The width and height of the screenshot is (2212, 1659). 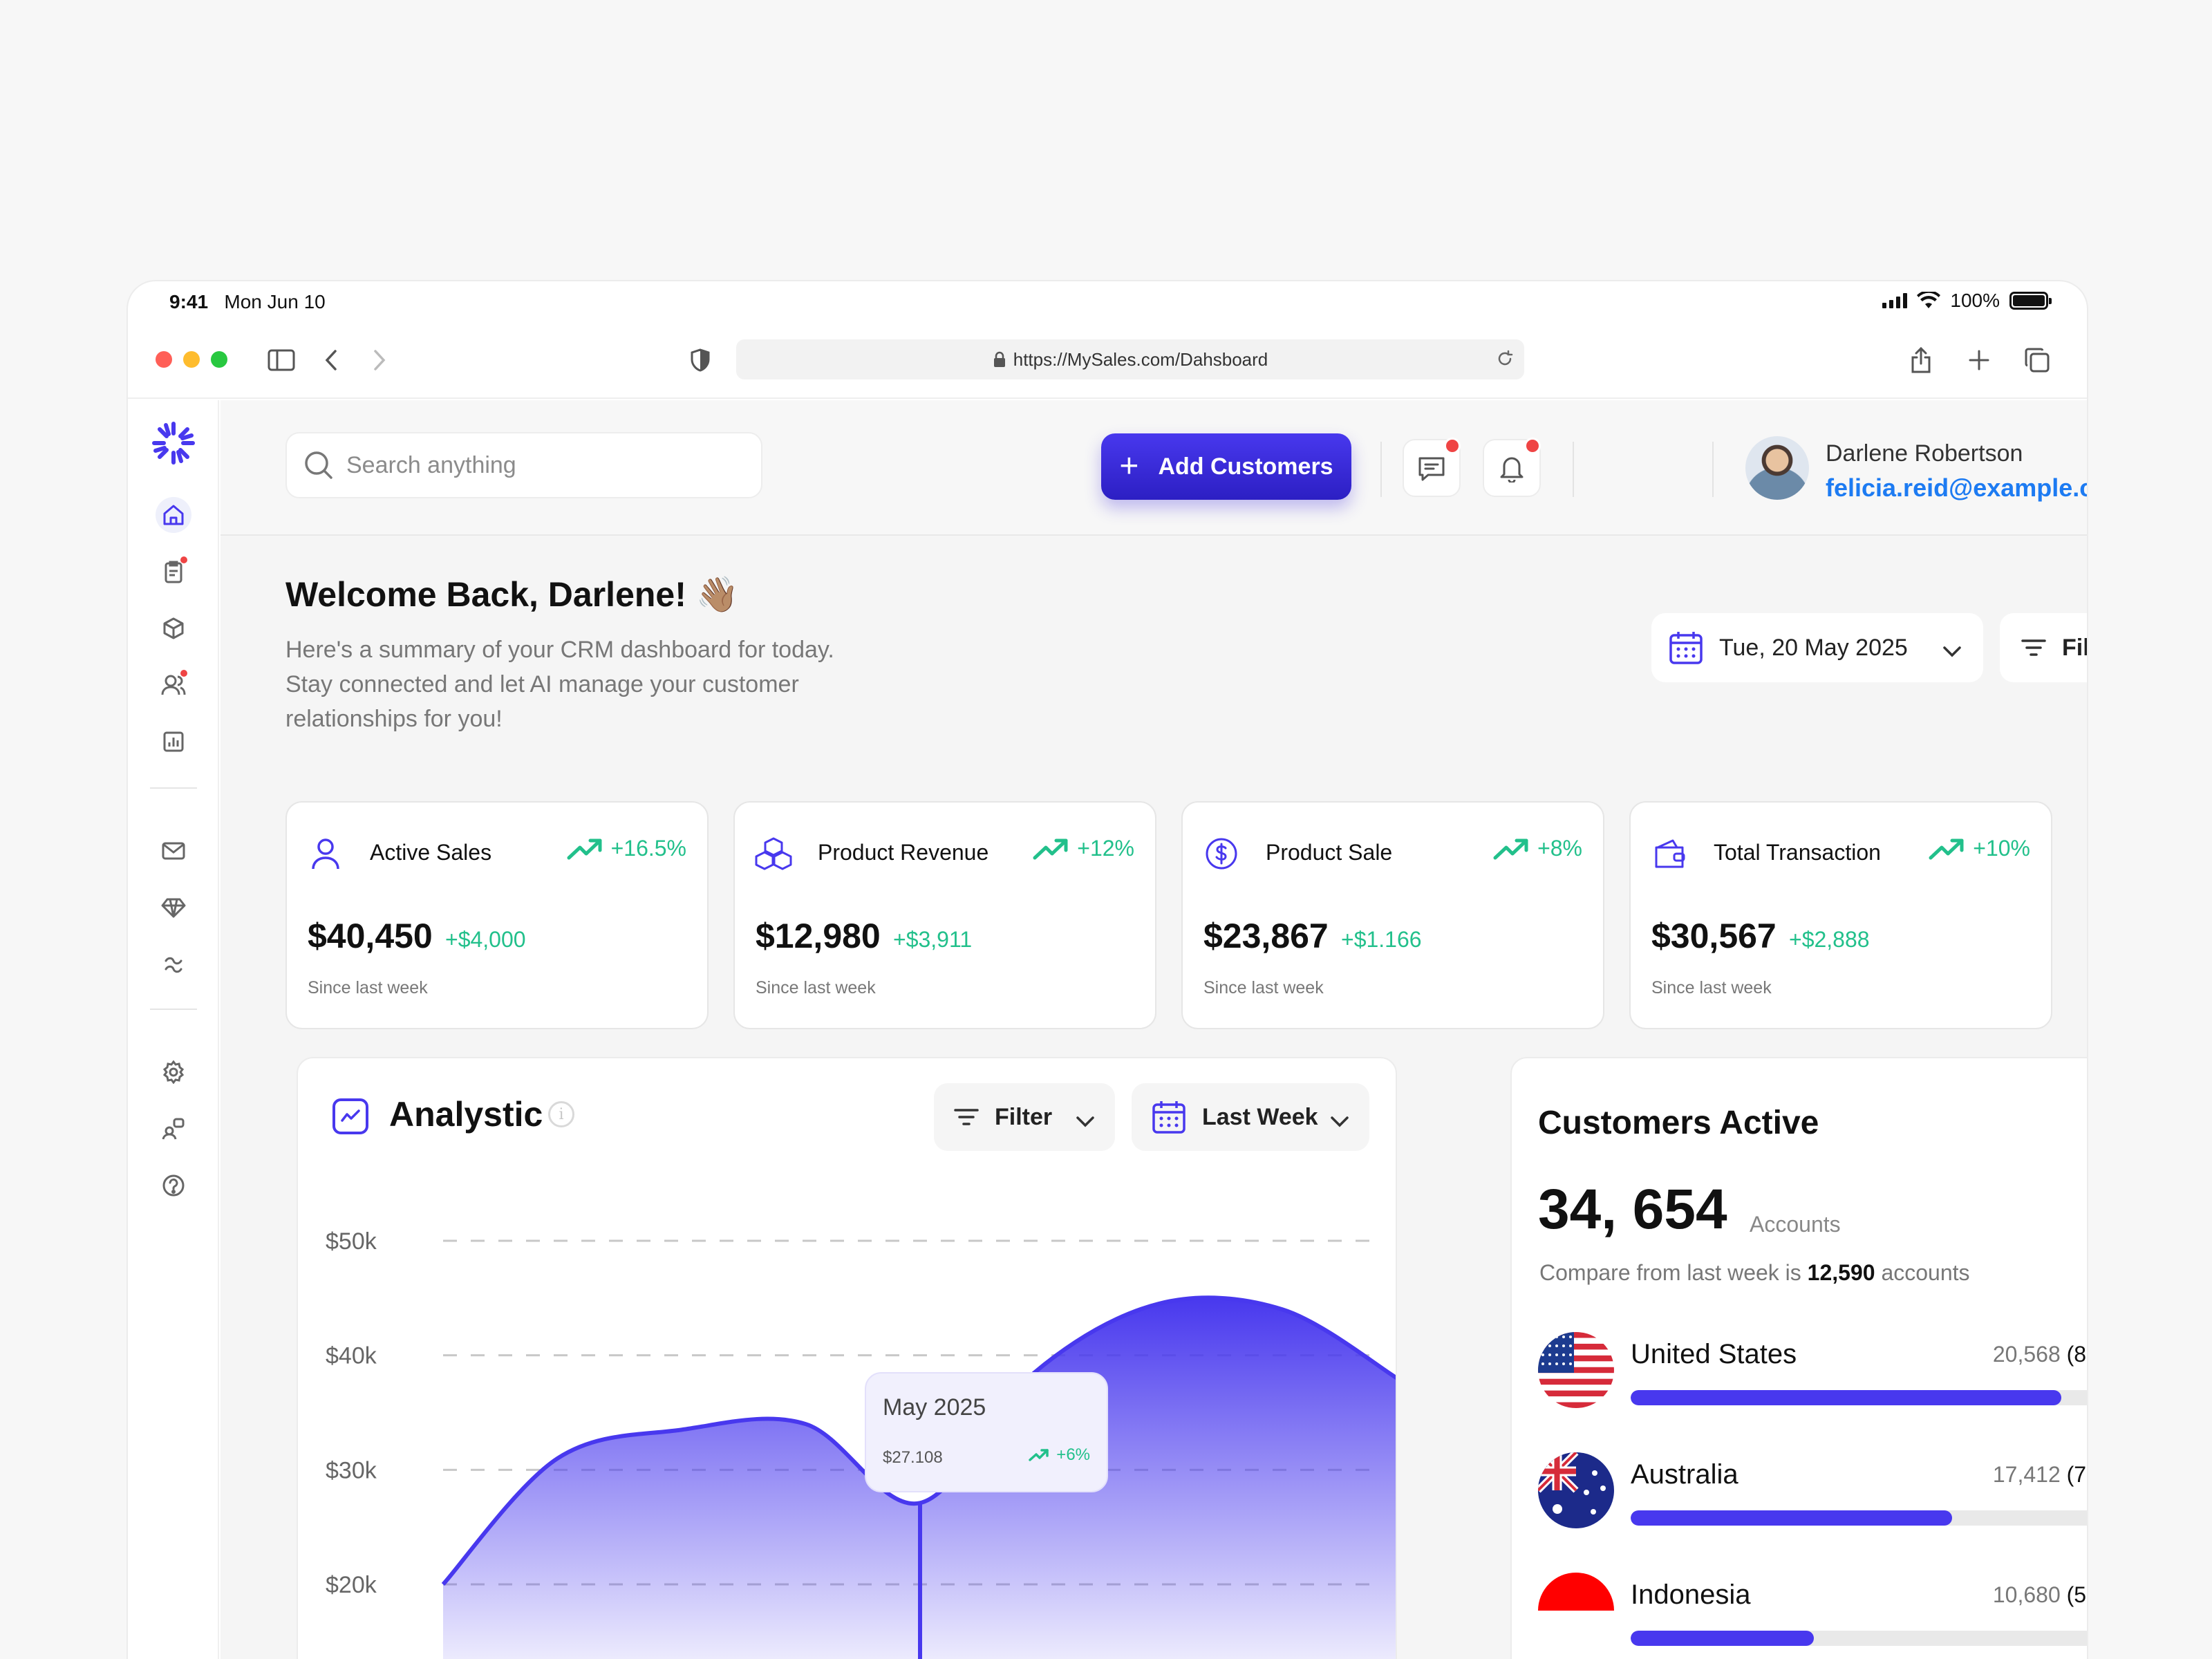 What do you see at coordinates (2037, 360) in the screenshot?
I see `tabs-overview-icon` at bounding box center [2037, 360].